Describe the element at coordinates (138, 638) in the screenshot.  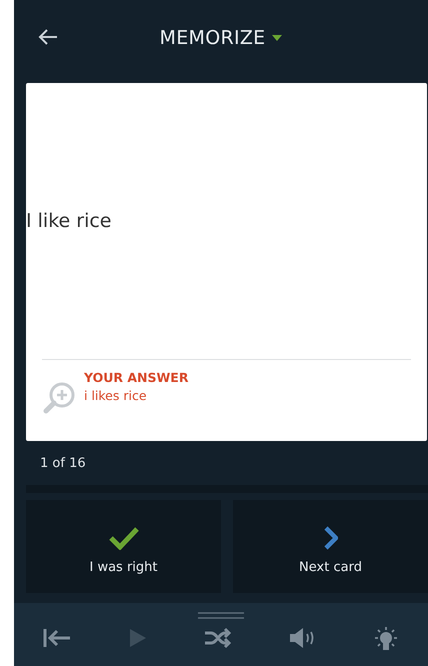
I see `play-icon` at that location.